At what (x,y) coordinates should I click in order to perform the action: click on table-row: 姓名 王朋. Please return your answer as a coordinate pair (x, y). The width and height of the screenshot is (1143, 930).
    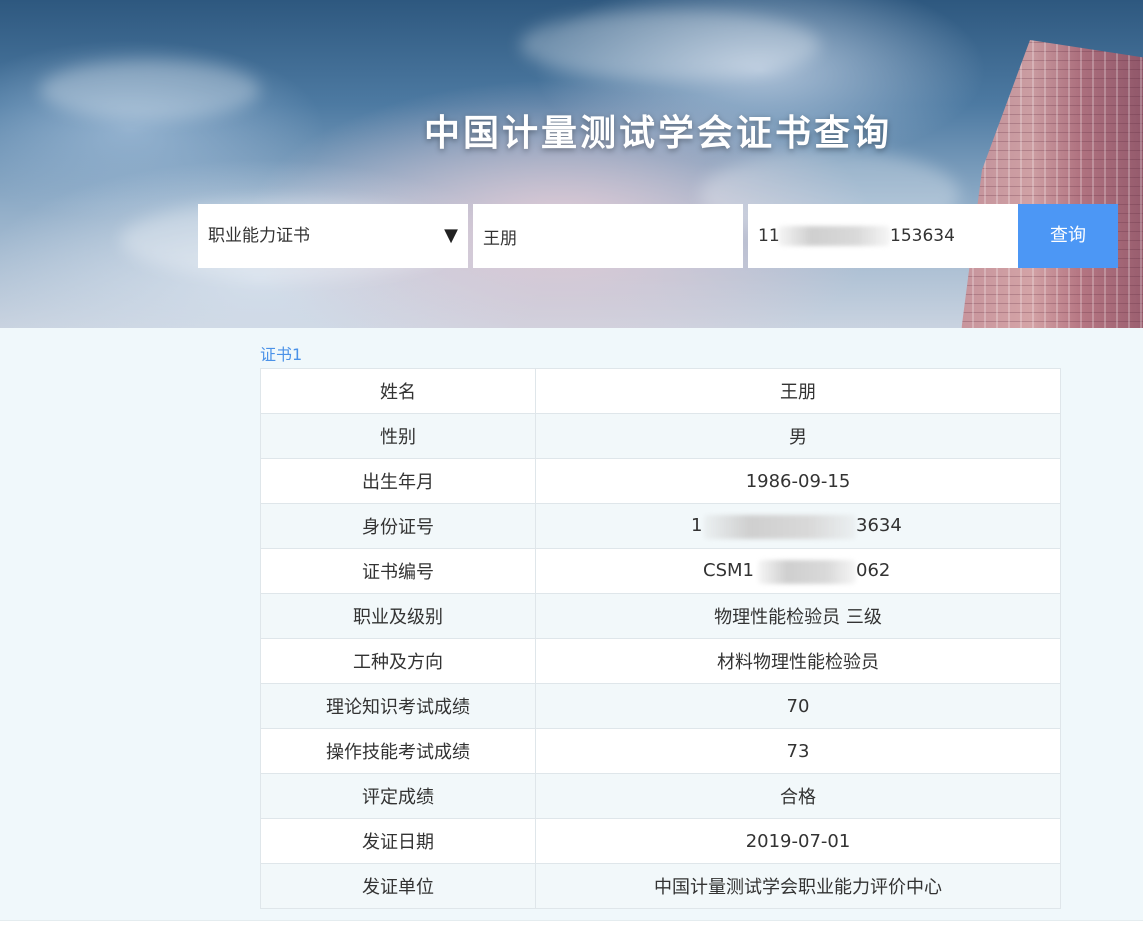
    Looking at the image, I should click on (660, 391).